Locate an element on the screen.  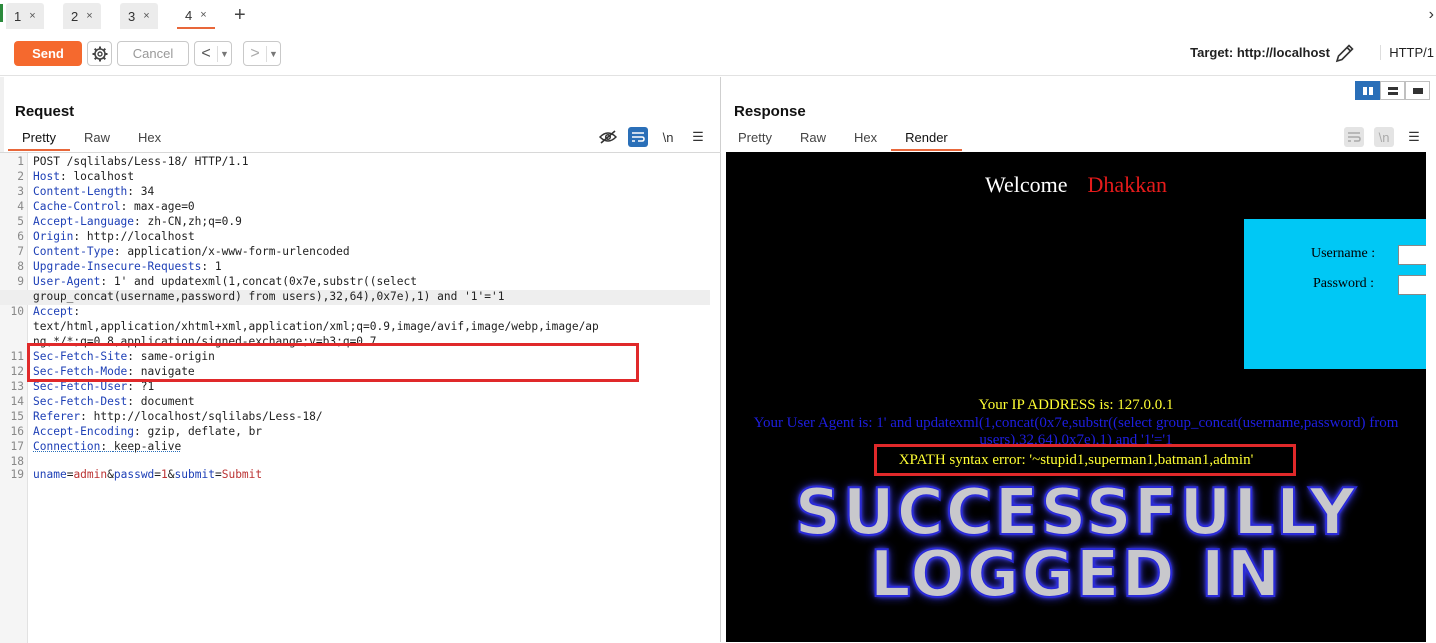
line-number: 2 is located at coordinates (20, 176).